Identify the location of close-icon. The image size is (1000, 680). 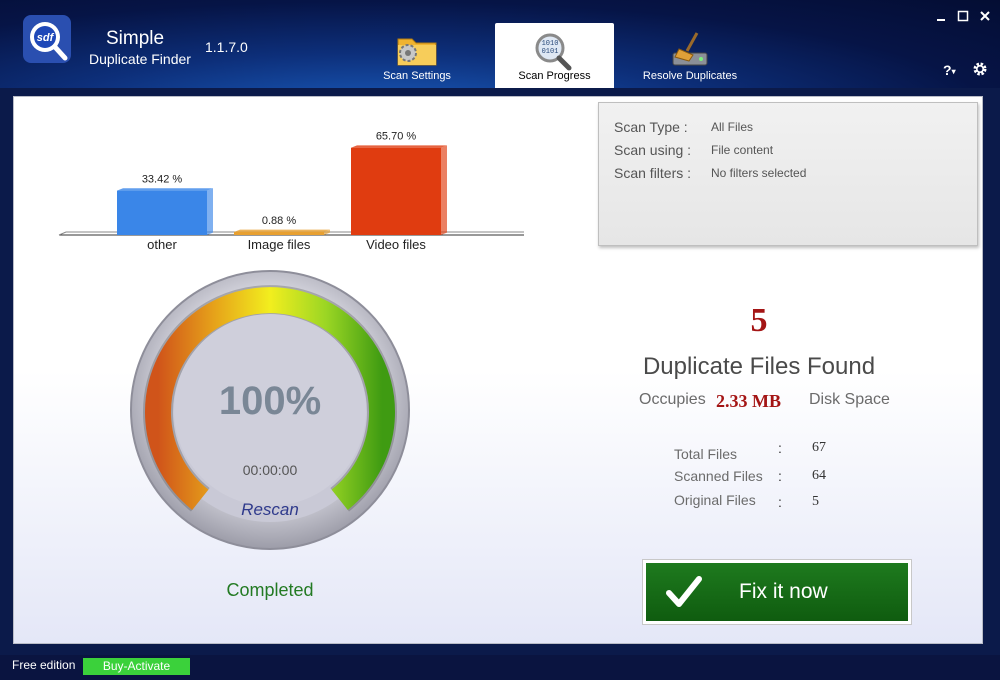
(985, 16).